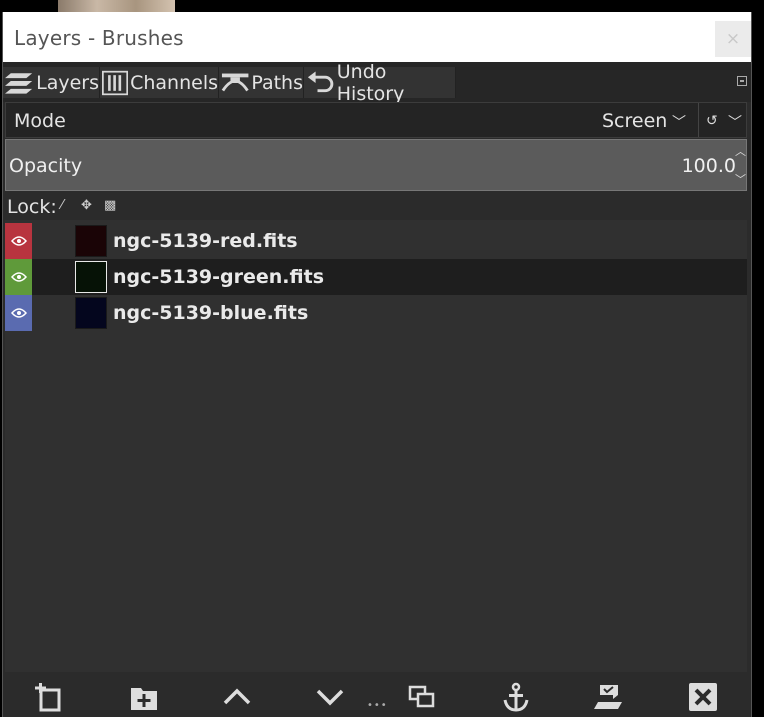 This screenshot has width=764, height=717. I want to click on paths-icon, so click(235, 82).